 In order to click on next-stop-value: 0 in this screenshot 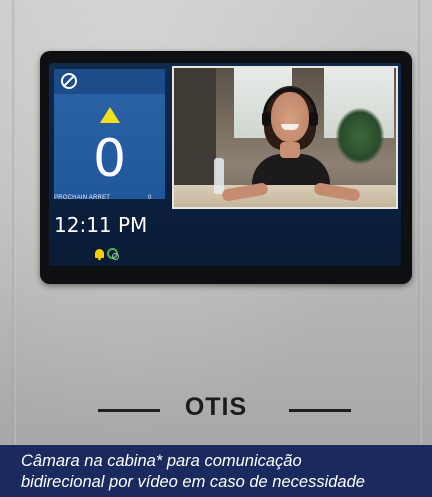, I will do `click(150, 198)`.